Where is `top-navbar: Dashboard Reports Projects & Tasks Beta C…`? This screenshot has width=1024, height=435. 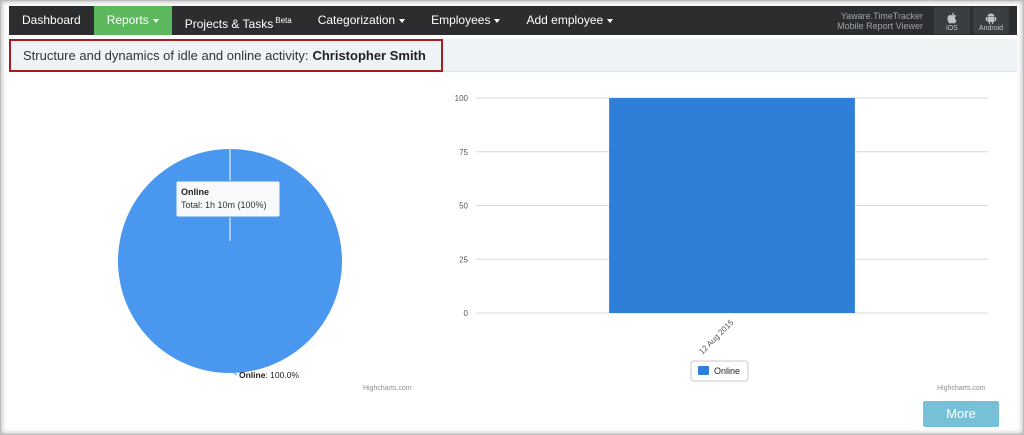
top-navbar: Dashboard Reports Projects & Tasks Beta C… is located at coordinates (513, 20).